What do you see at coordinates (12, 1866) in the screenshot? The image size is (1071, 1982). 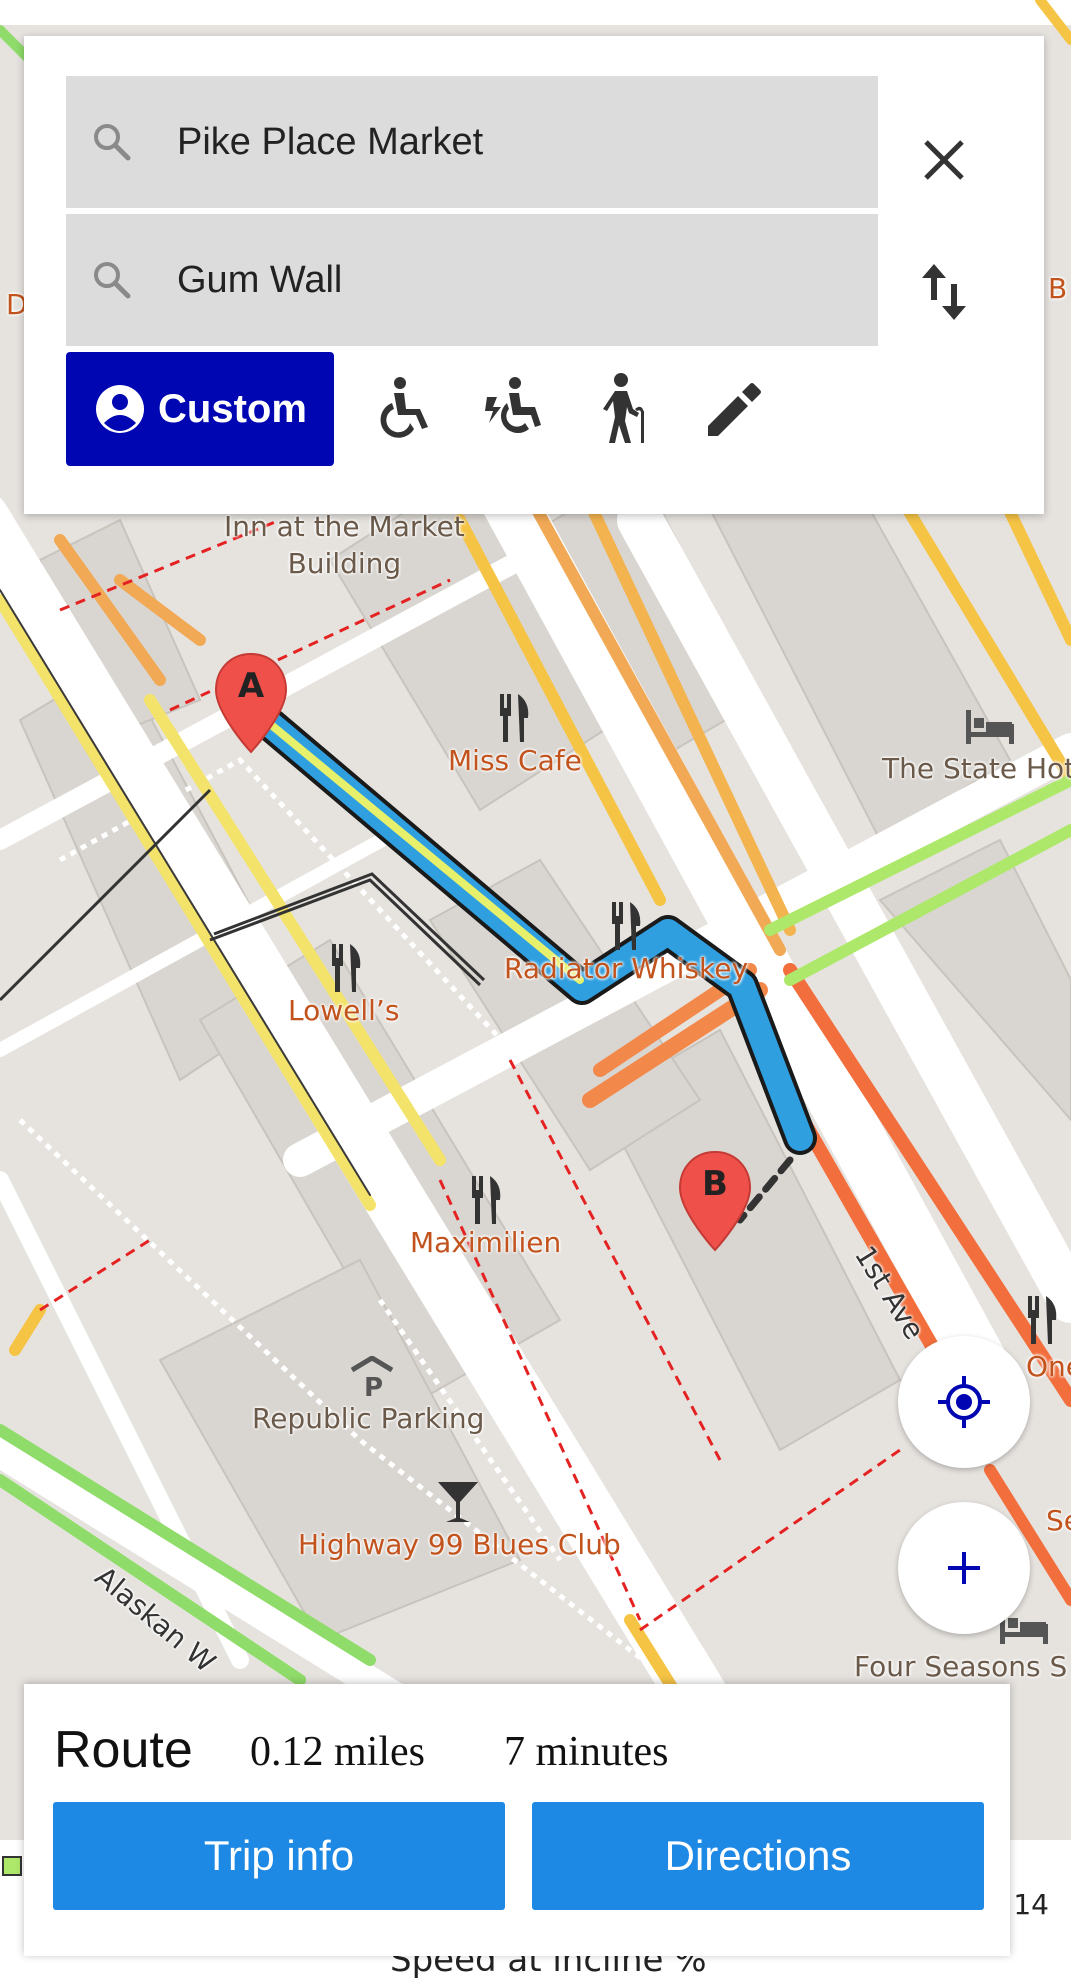 I see `legend-swatch-icon` at bounding box center [12, 1866].